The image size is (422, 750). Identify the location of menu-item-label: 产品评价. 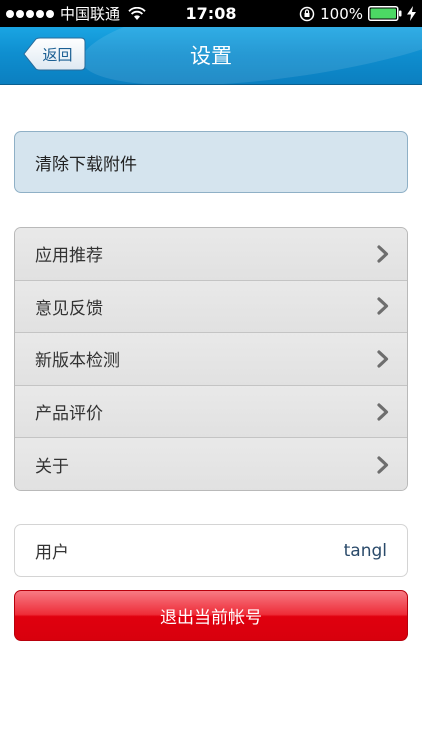
(69, 414).